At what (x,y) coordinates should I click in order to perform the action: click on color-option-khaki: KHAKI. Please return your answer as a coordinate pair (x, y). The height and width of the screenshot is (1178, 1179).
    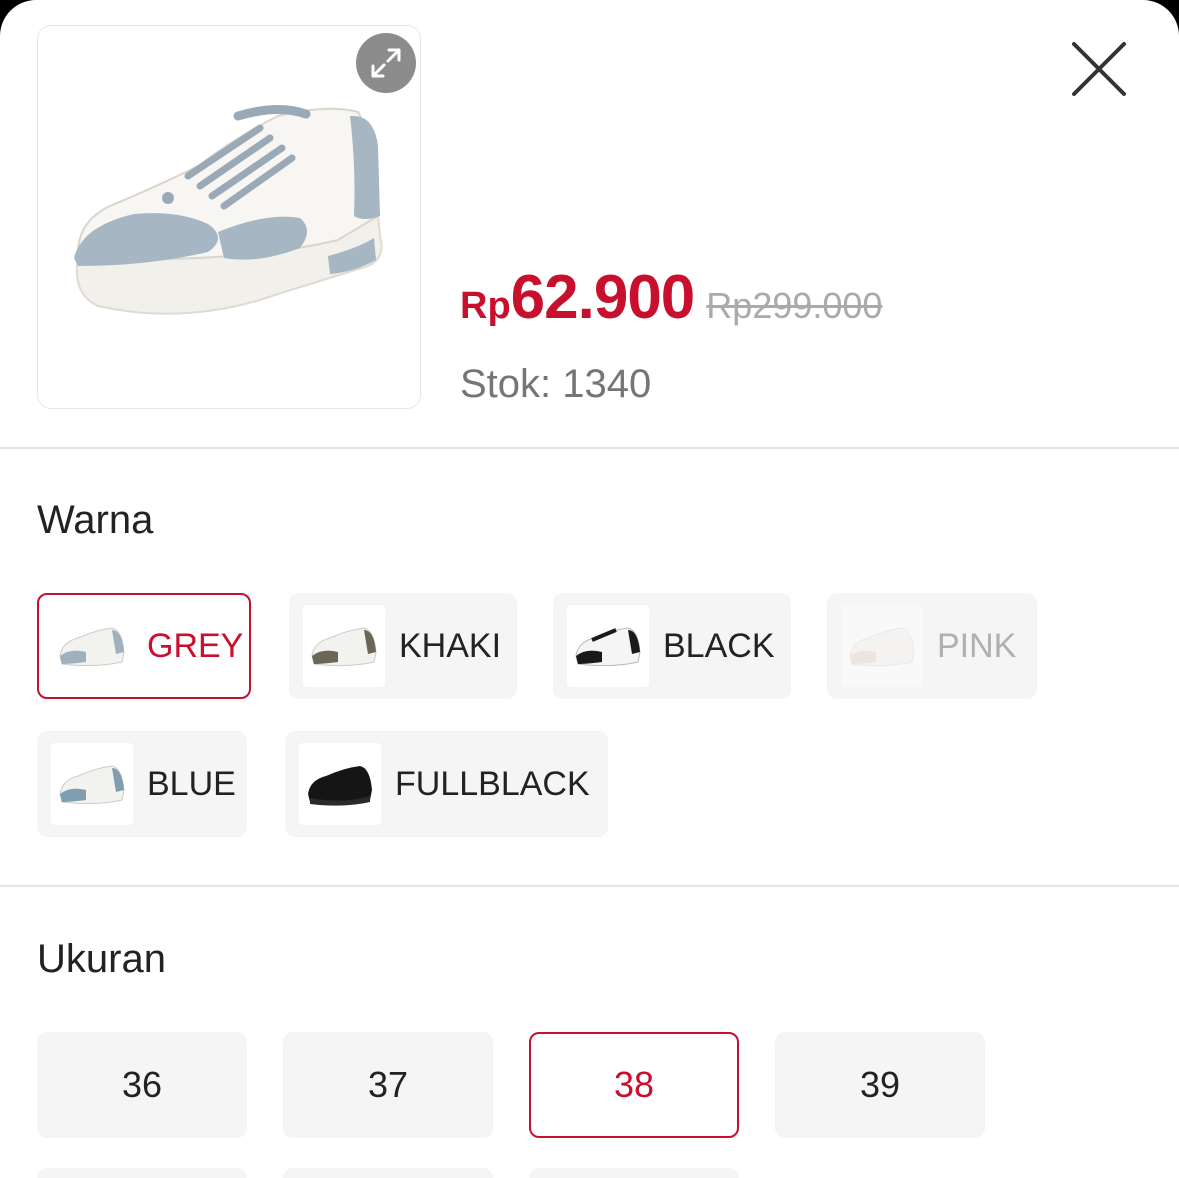
    Looking at the image, I should click on (403, 646).